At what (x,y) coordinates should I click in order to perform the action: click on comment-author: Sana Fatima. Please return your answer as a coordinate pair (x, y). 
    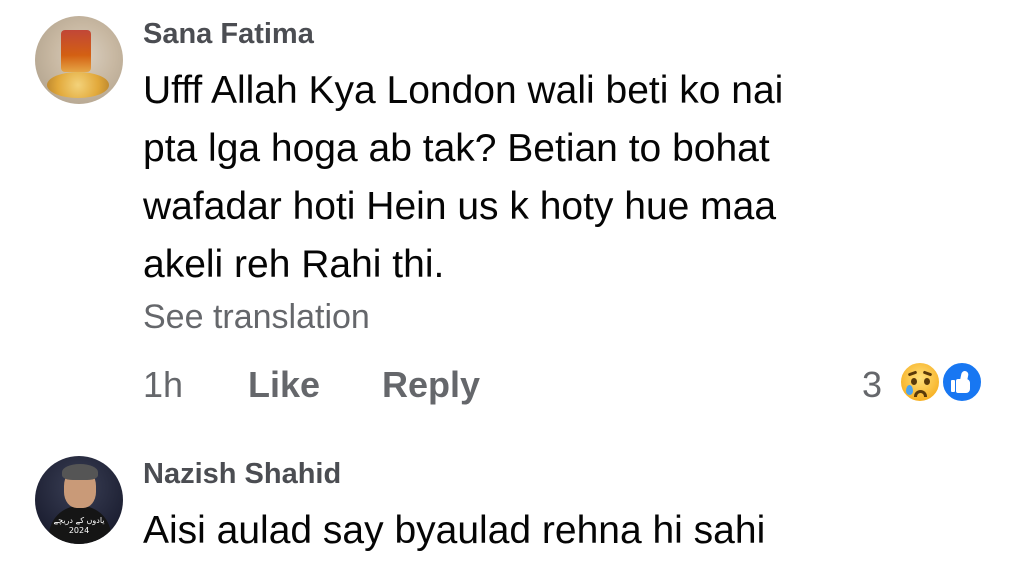
    Looking at the image, I should click on (228, 34).